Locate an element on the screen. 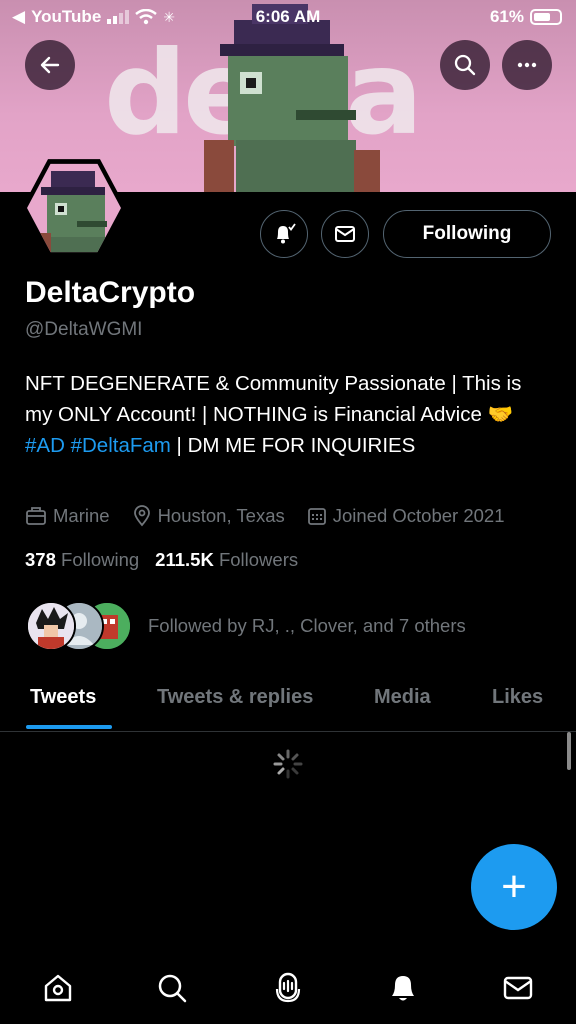 The width and height of the screenshot is (576, 1024). active-tab-indicator is located at coordinates (69, 727).